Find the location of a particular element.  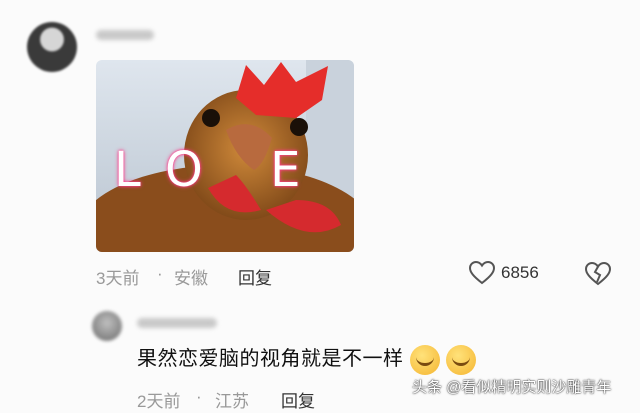

comment-time: 2天前 is located at coordinates (159, 401).